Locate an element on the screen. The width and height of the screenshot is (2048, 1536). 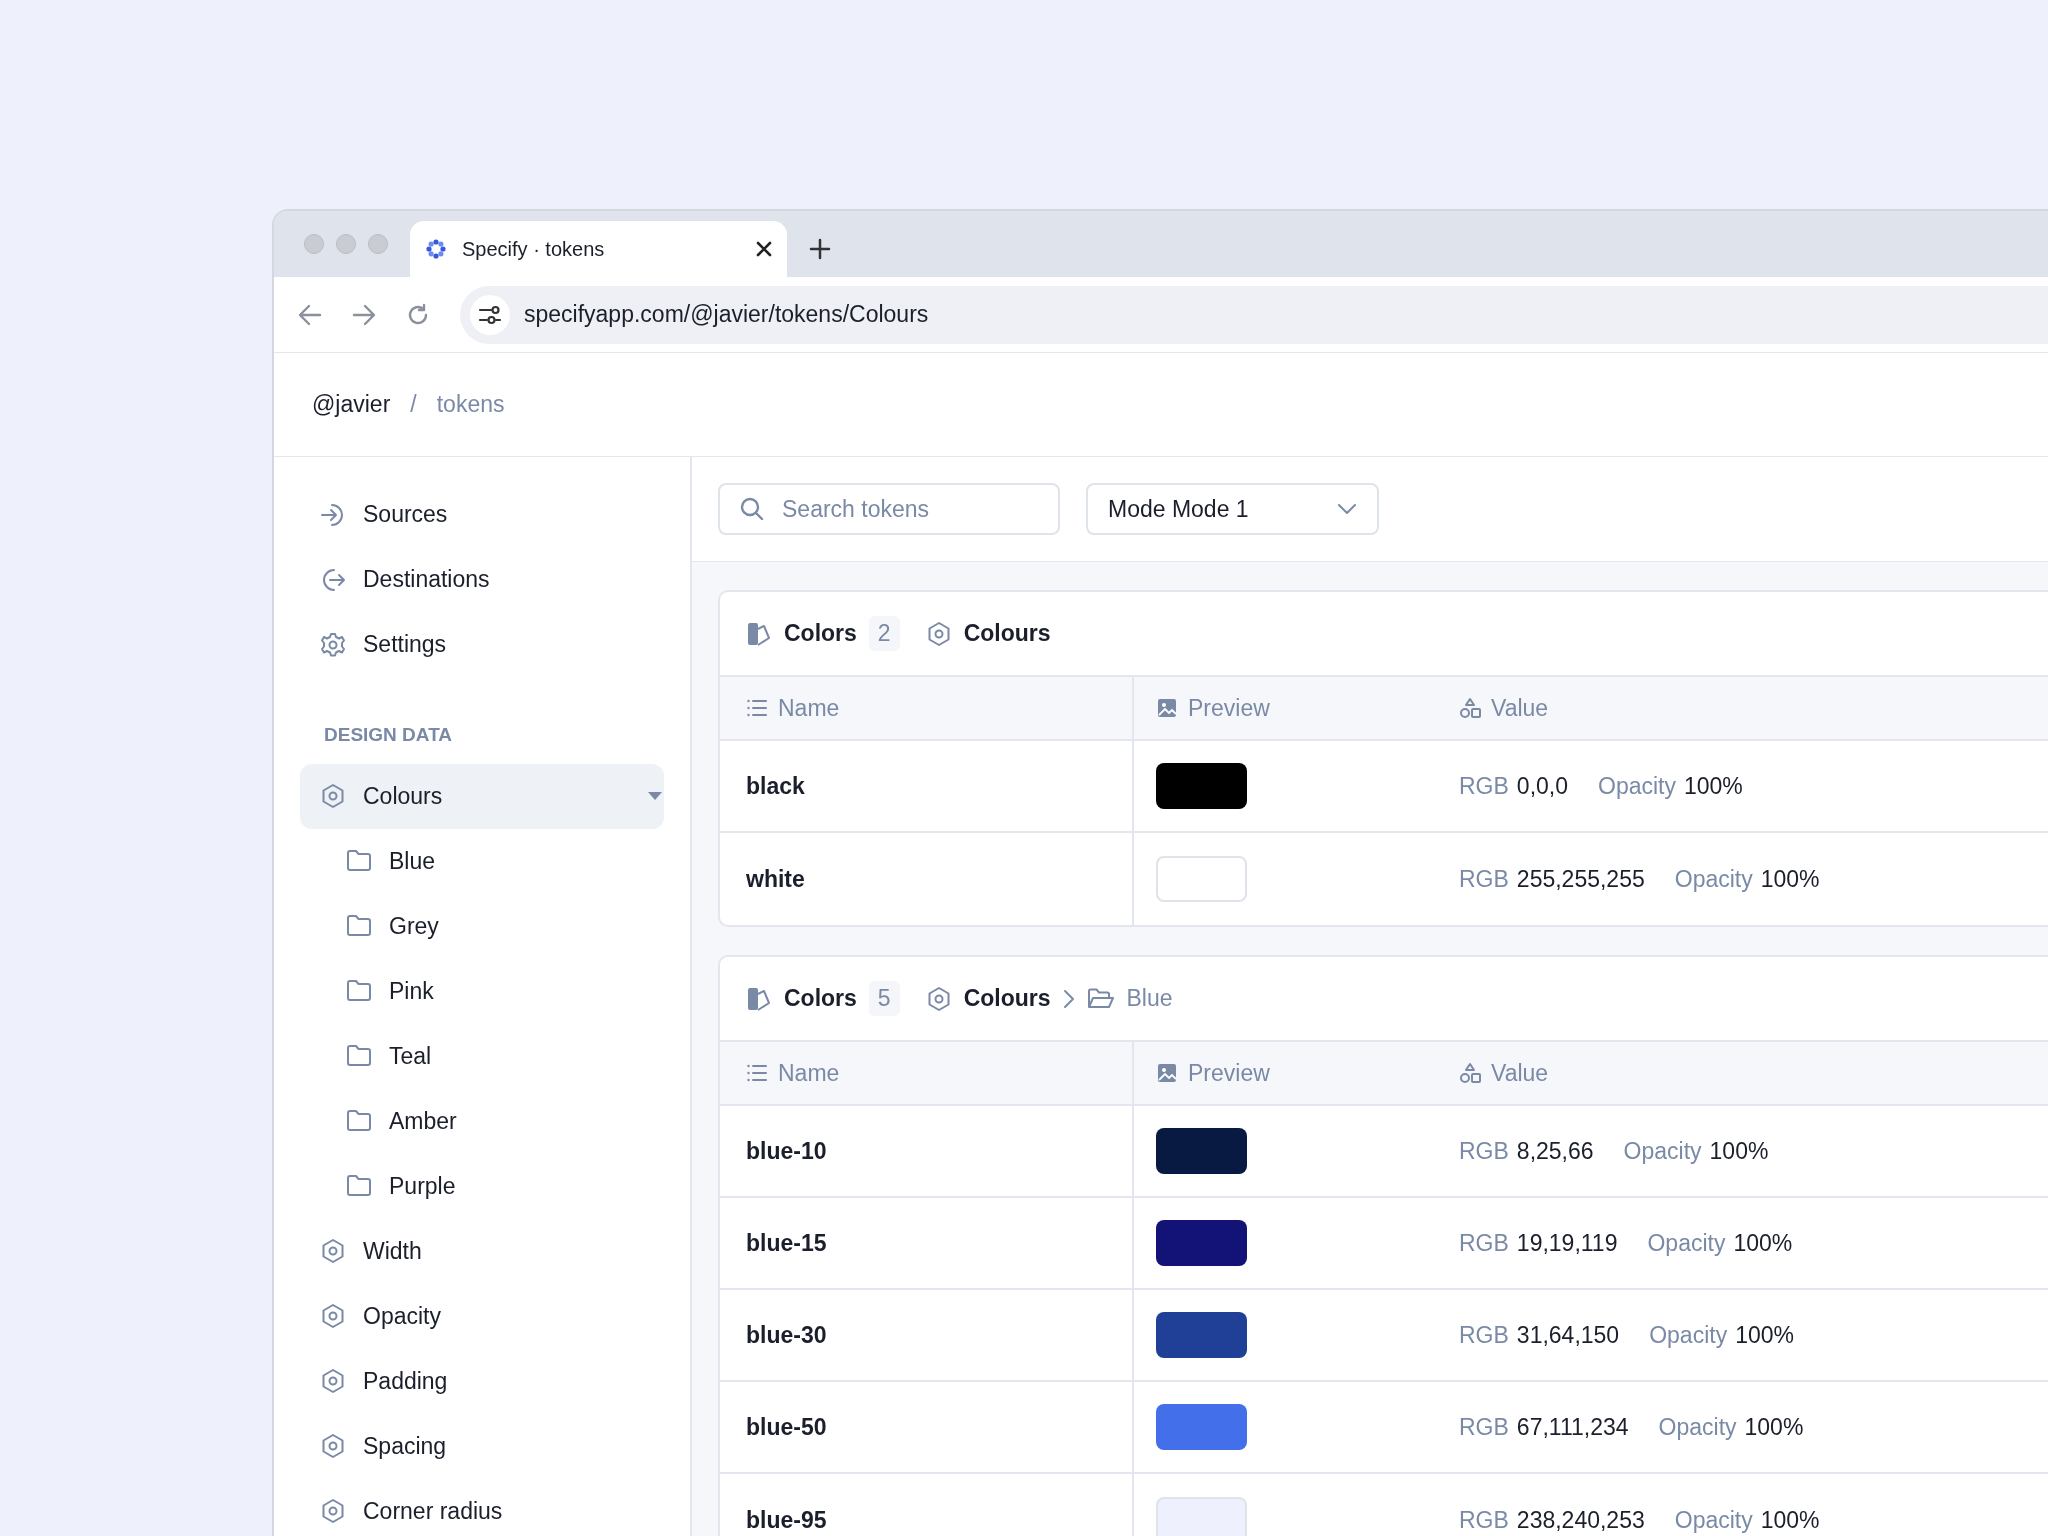
dotted-ring-icon is located at coordinates (436, 249).